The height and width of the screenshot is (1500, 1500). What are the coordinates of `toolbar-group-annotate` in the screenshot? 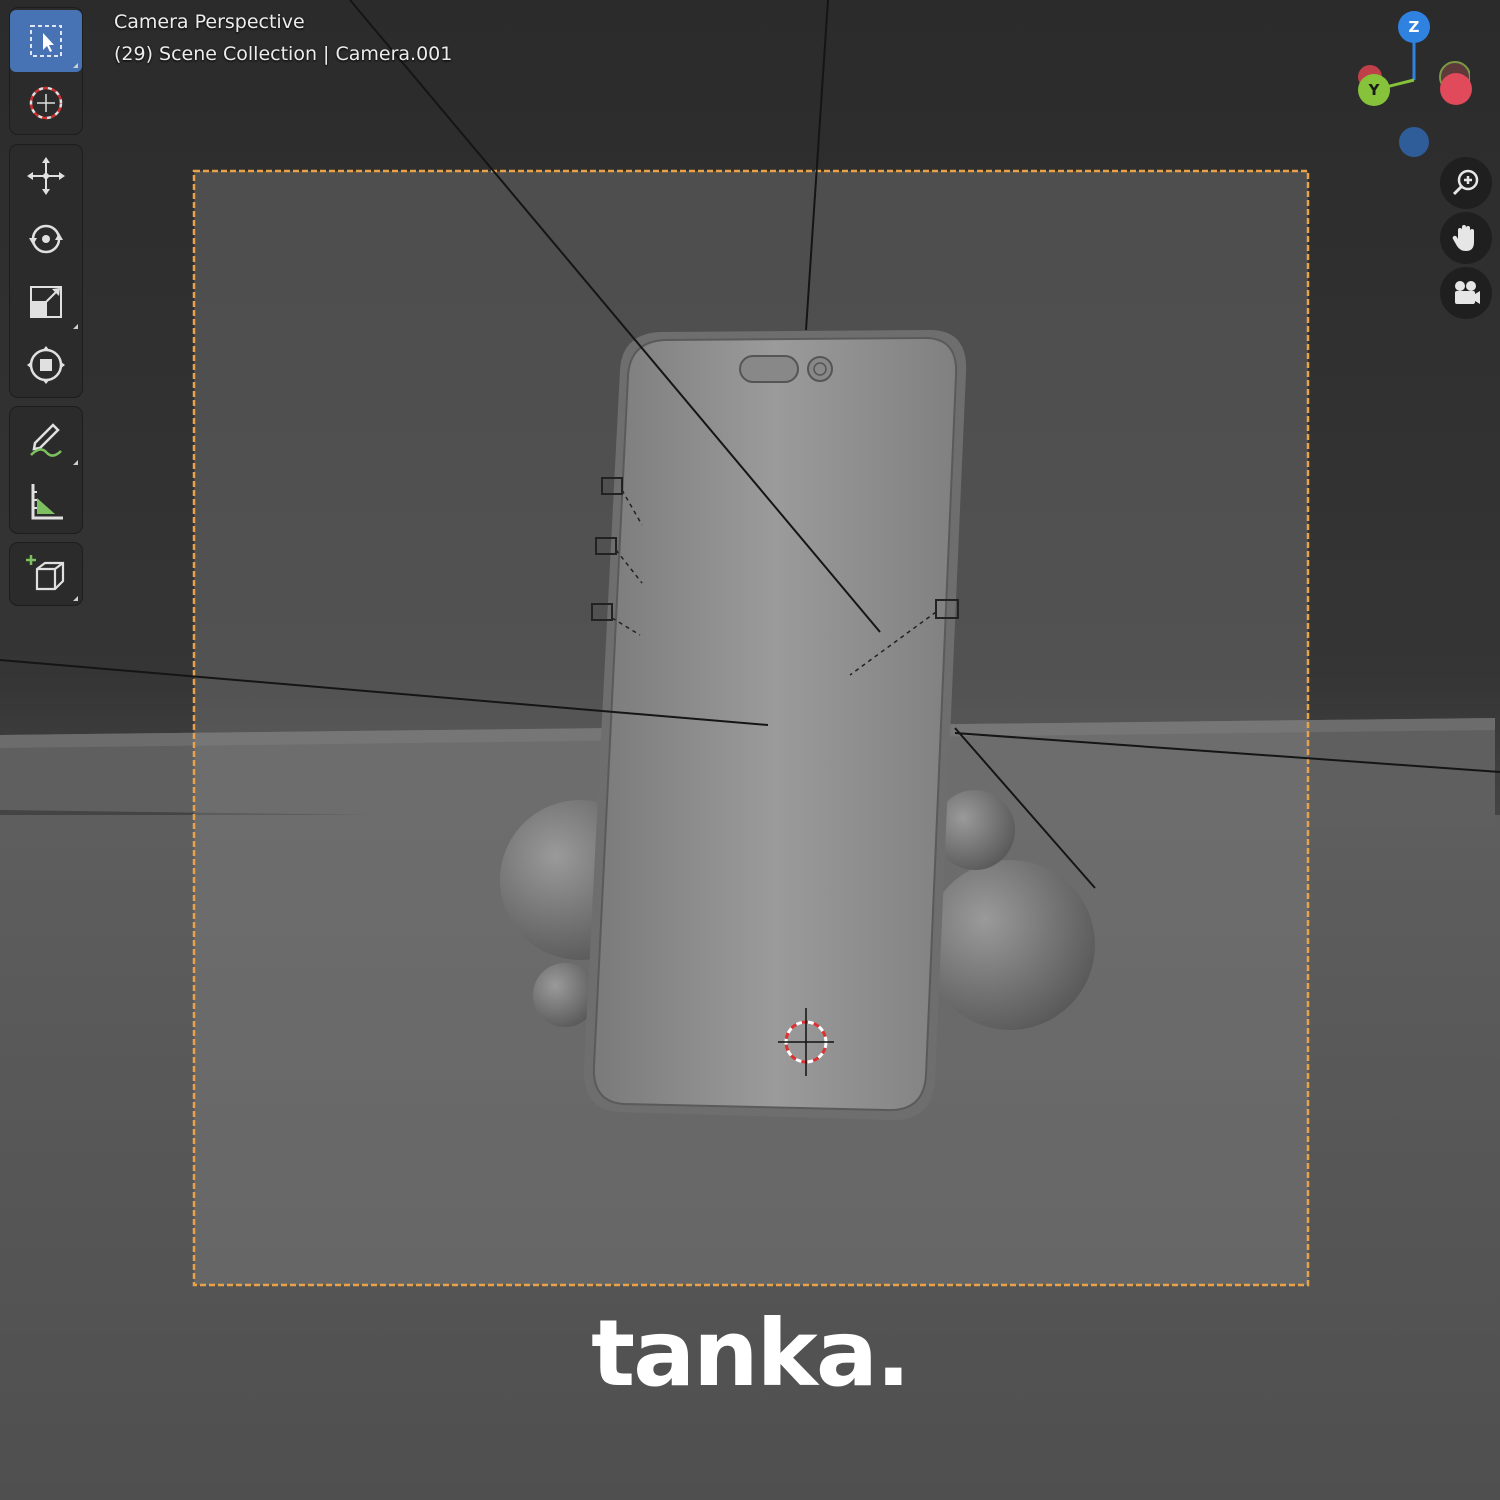 It's located at (46, 470).